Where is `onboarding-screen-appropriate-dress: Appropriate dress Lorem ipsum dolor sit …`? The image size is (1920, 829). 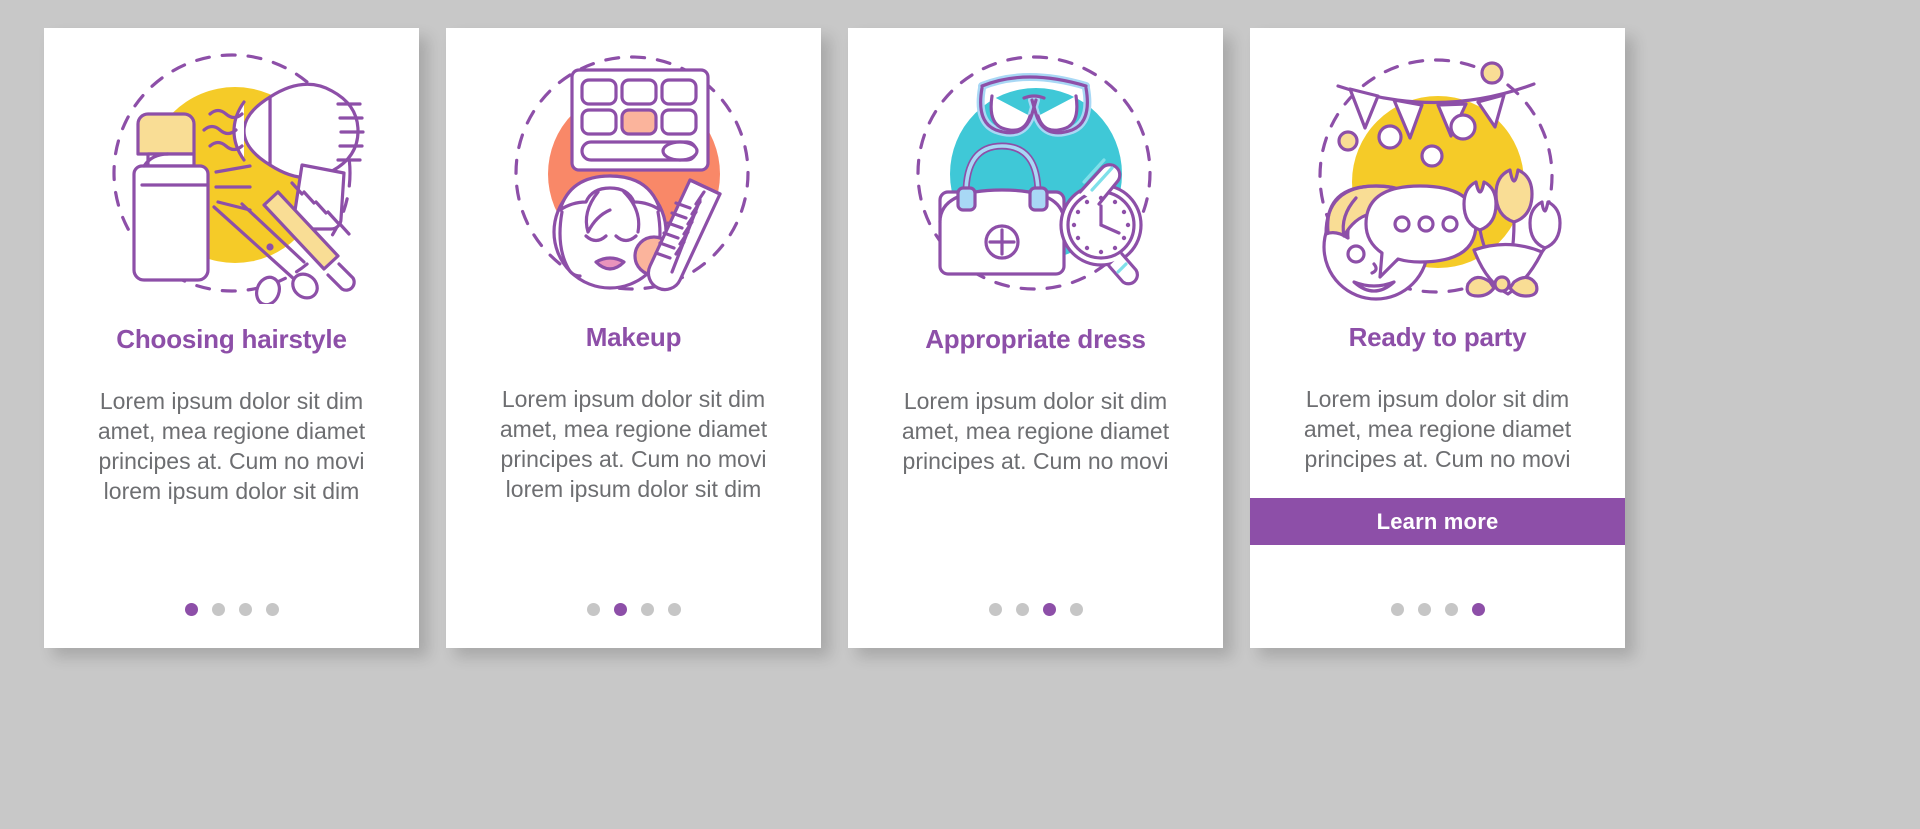
onboarding-screen-appropriate-dress: Appropriate dress Lorem ipsum dolor sit … is located at coordinates (1035, 338).